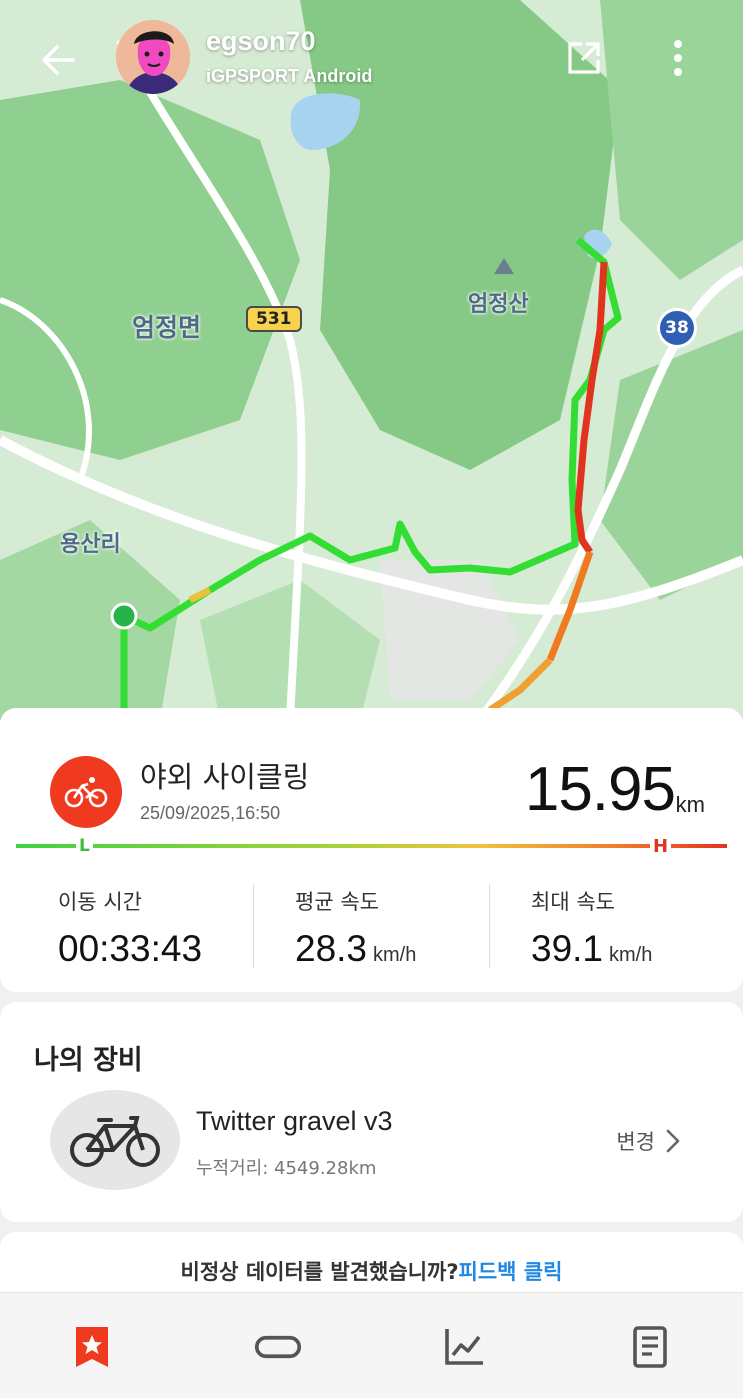 Image resolution: width=743 pixels, height=1398 pixels. What do you see at coordinates (274, 319) in the screenshot?
I see `road-number-badge: 531` at bounding box center [274, 319].